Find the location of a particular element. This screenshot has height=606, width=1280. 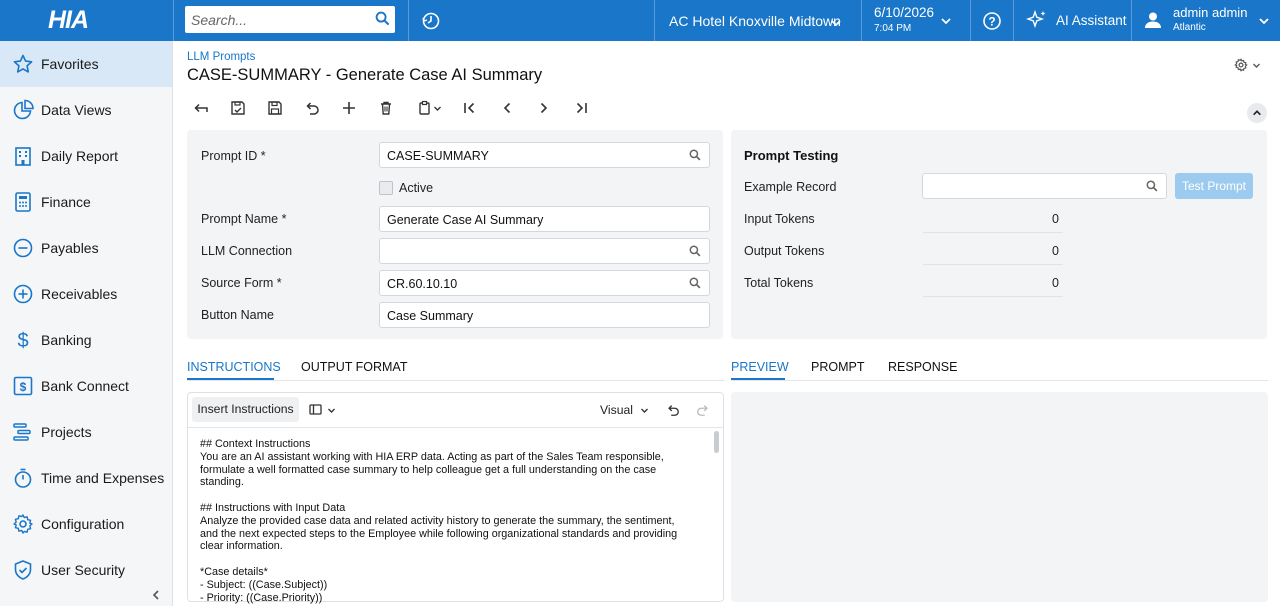

tab-divider is located at coordinates (999, 380).